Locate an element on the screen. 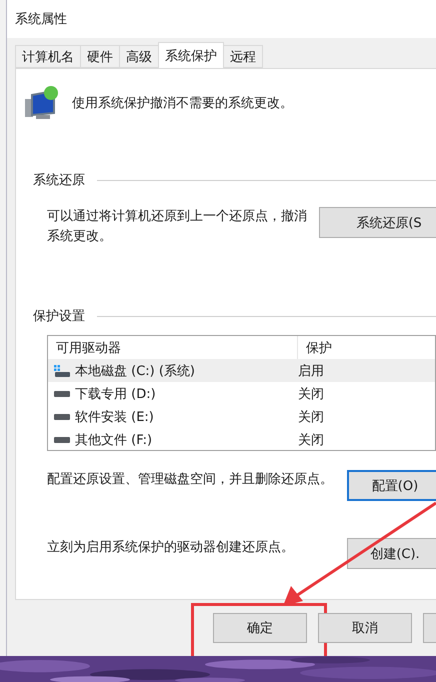 This screenshot has width=436, height=682. drive-row: 下载专用 (D:) 关闭 is located at coordinates (241, 393).